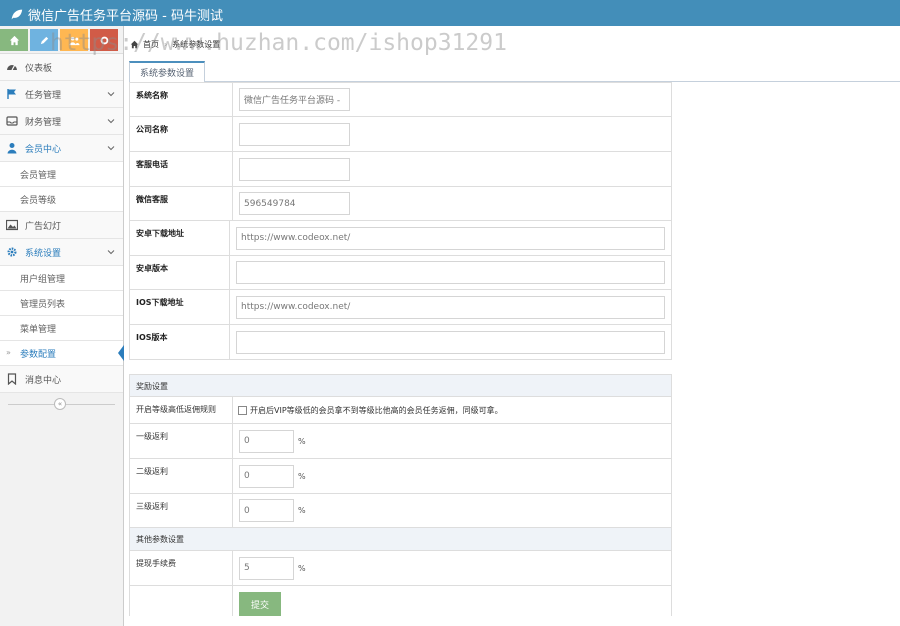 The height and width of the screenshot is (626, 900). I want to click on sidebar-item-label: 消息中心, so click(43, 380).